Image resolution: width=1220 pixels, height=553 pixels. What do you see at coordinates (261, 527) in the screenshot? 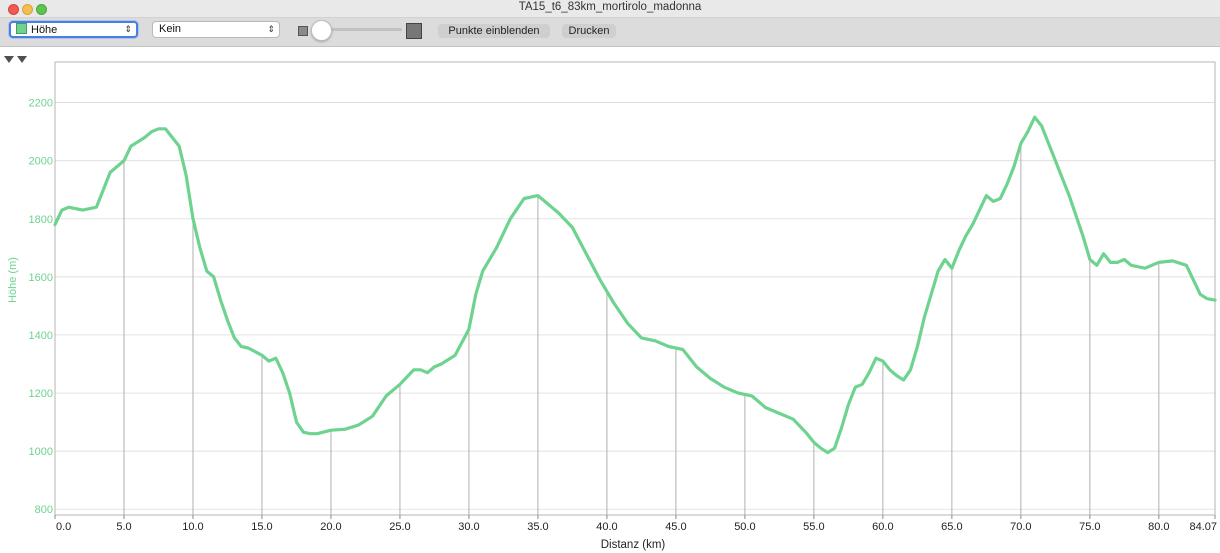
I see `x-tick-label: 15.0` at bounding box center [261, 527].